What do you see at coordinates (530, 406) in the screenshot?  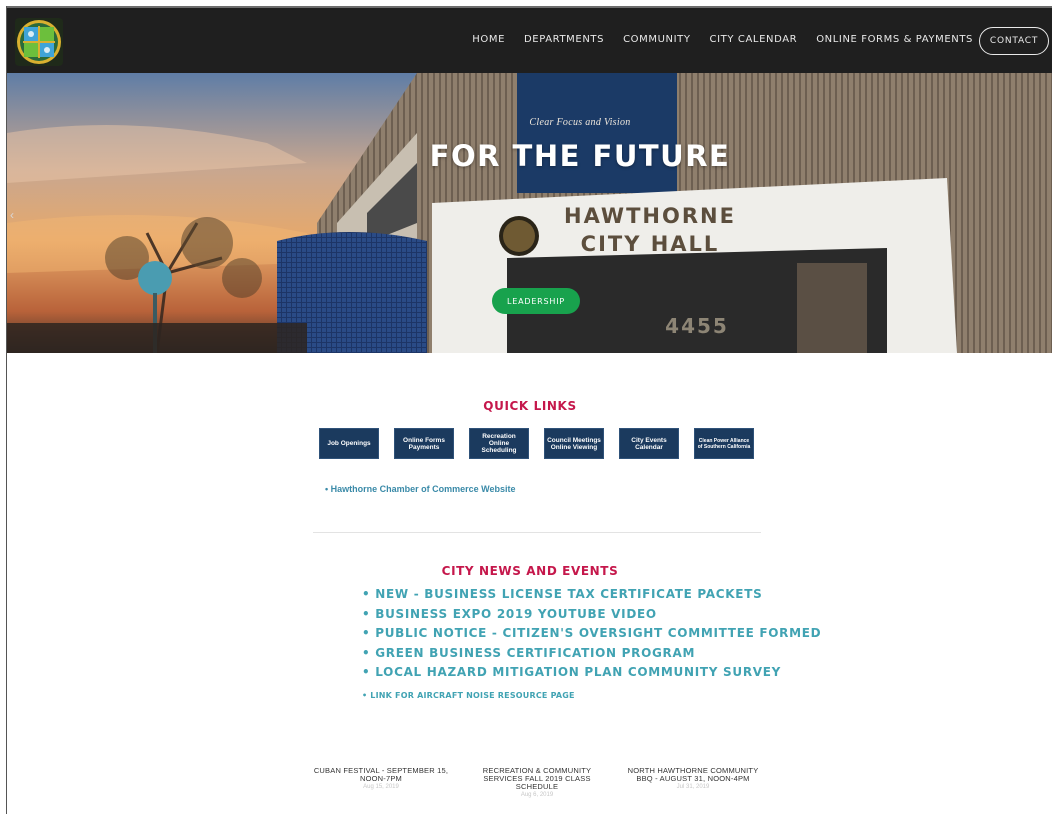 I see `quick-links-title: QUICK LINKS` at bounding box center [530, 406].